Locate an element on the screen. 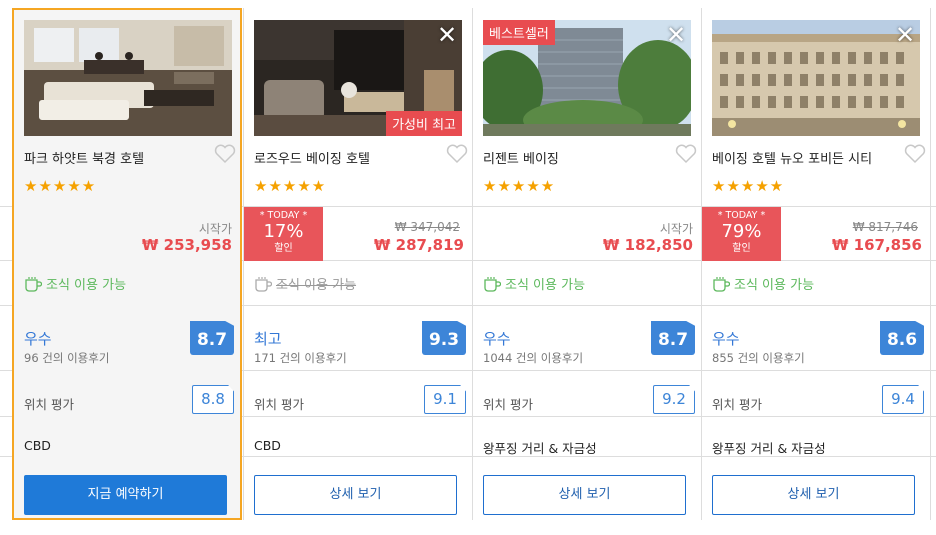 The width and height of the screenshot is (936, 535). price: ₩ 167,856 is located at coordinates (876, 245).